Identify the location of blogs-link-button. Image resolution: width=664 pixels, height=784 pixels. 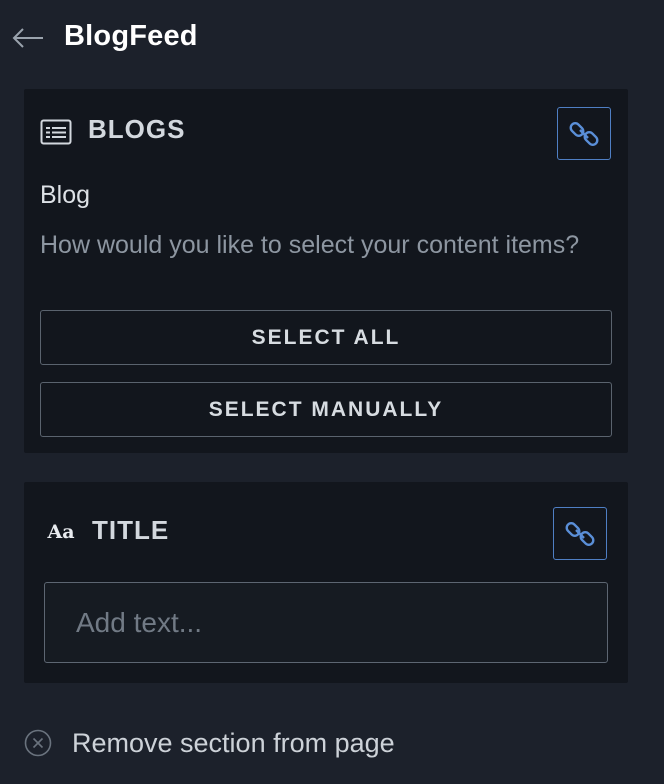
(584, 133).